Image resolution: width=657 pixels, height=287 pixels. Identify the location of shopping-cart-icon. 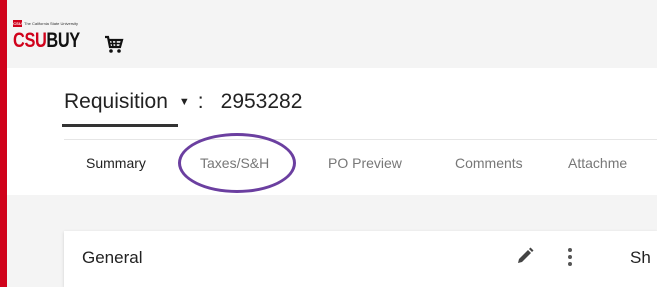
(114, 44).